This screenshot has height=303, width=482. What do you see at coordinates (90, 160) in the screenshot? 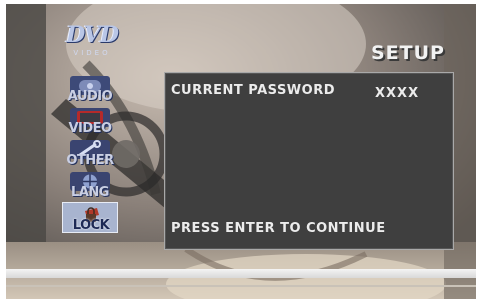
I see `menu-label-other: OTHER` at bounding box center [90, 160].